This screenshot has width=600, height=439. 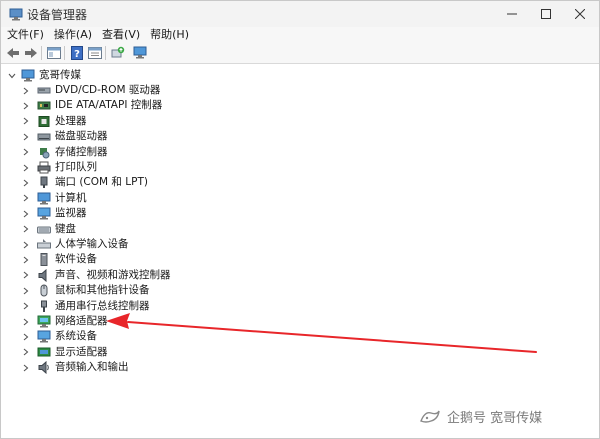 I want to click on minimize-icon, so click(x=512, y=14).